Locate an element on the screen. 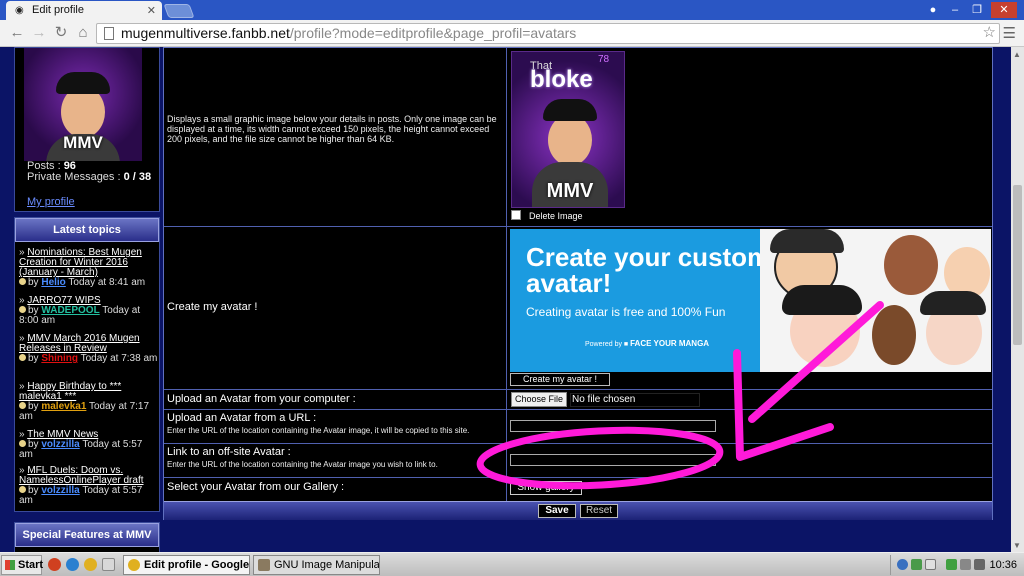 The width and height of the screenshot is (1024, 576). scroll-up-icon: ▲ is located at coordinates (1017, 54).